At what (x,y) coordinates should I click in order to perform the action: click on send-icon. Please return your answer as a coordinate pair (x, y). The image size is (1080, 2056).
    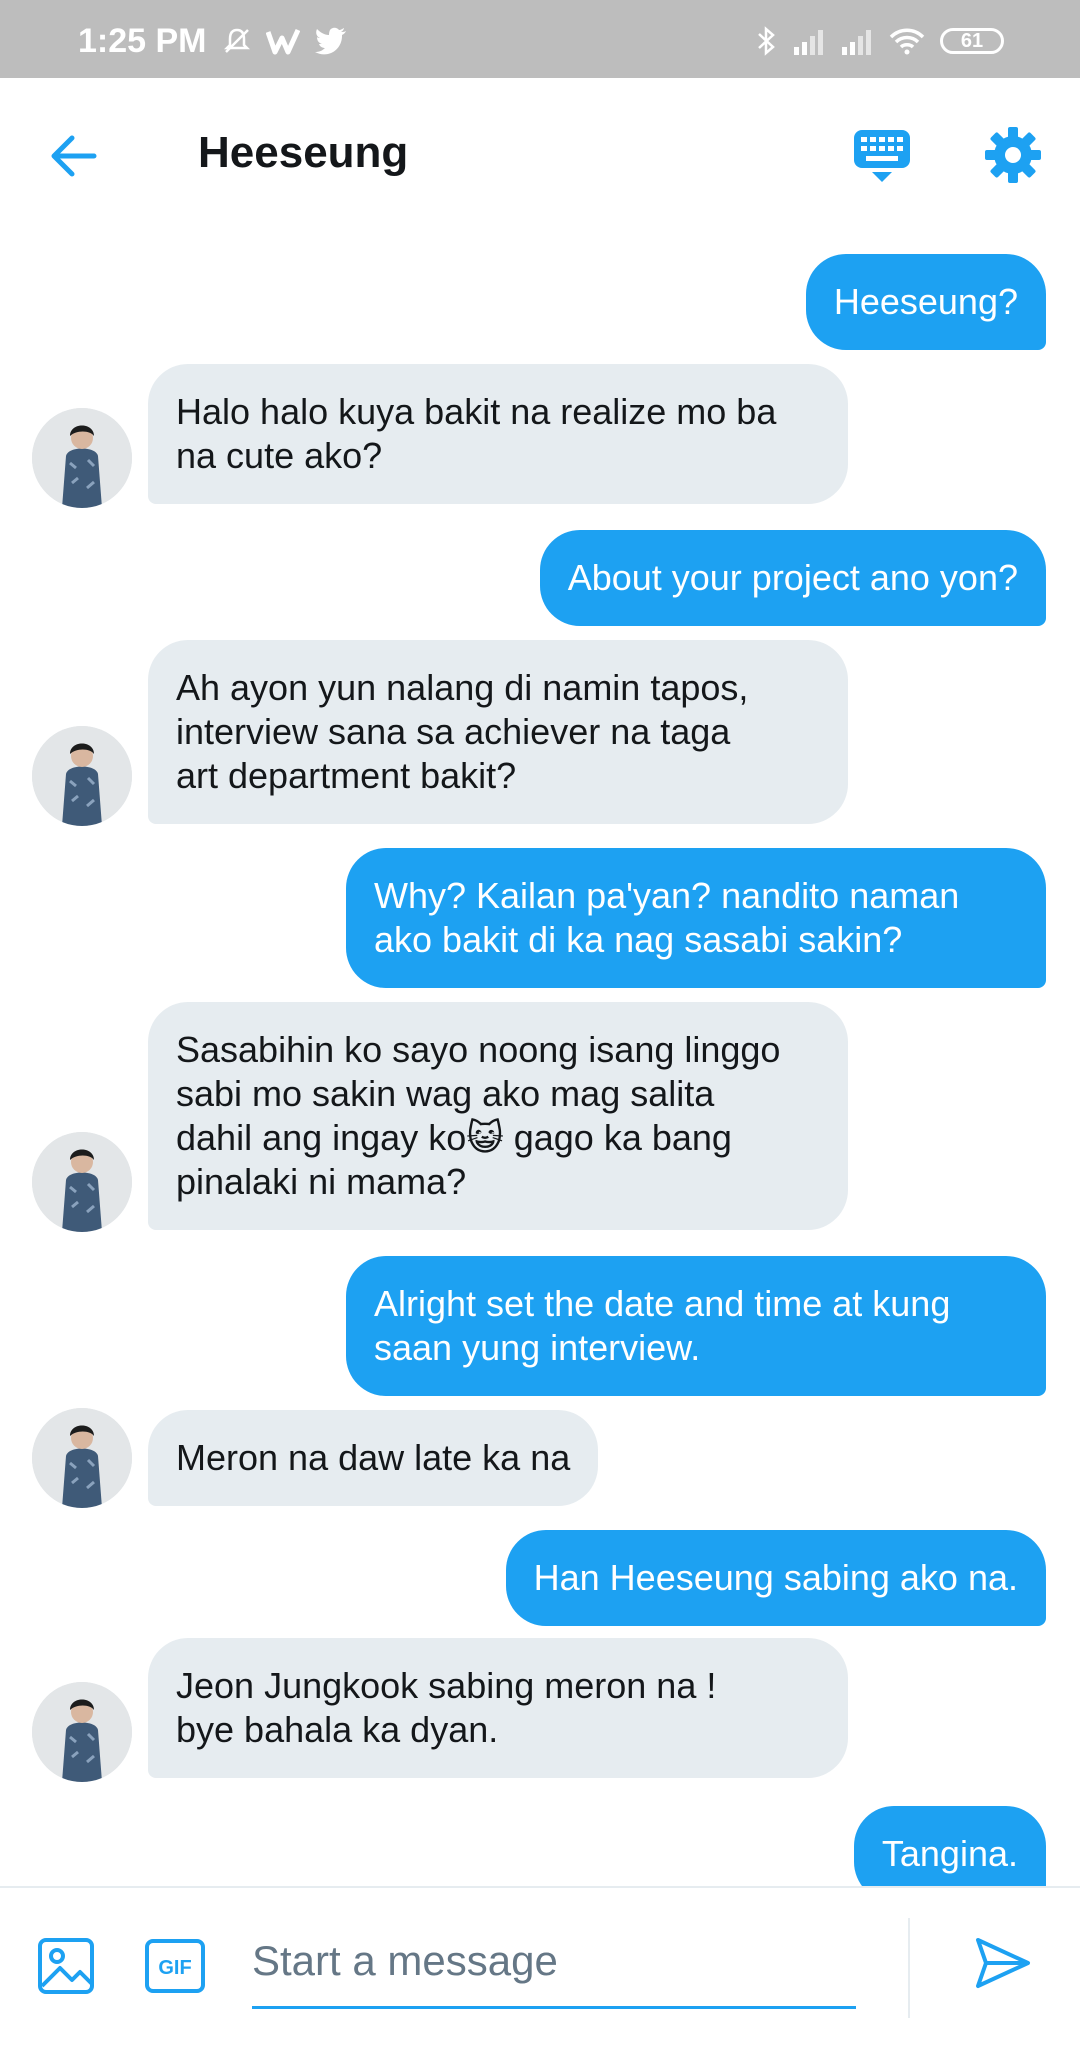
    Looking at the image, I should click on (1003, 1963).